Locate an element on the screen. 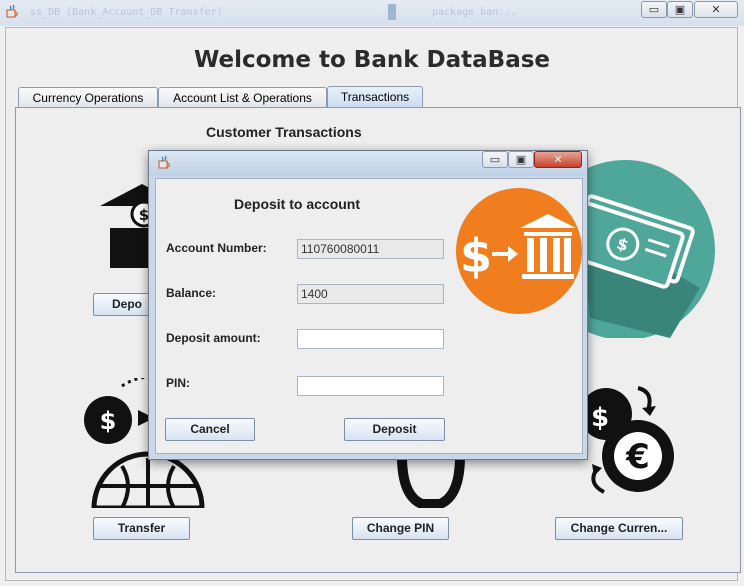 This screenshot has width=744, height=586. dialog-minimize-button: ▭ is located at coordinates (495, 159).